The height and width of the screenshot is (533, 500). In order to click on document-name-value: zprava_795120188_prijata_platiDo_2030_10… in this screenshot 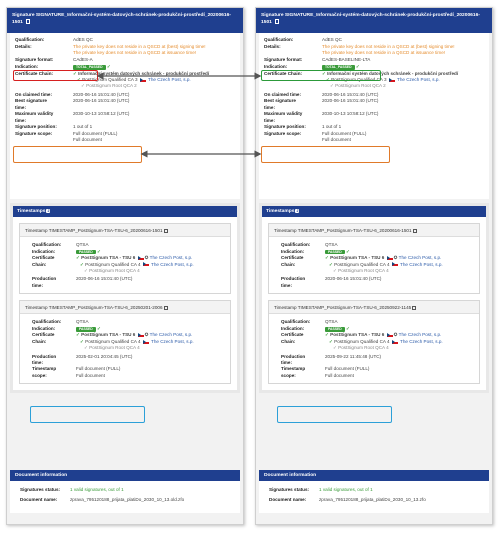, I will do `click(372, 499)`.